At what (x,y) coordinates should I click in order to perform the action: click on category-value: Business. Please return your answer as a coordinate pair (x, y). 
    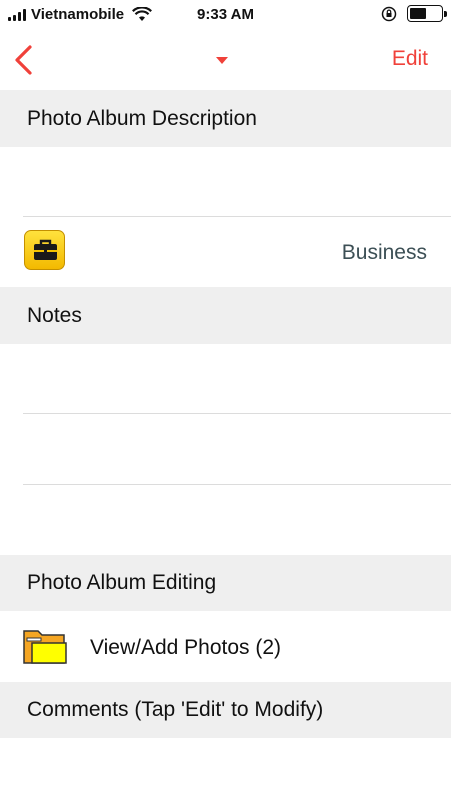
    Looking at the image, I should click on (384, 252).